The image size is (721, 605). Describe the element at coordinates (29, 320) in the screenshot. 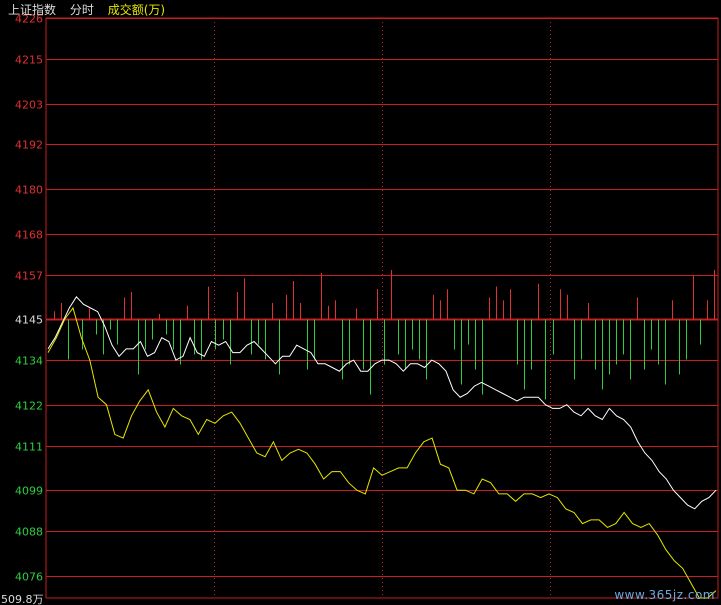

I see `y-tick-label: 4145` at that location.